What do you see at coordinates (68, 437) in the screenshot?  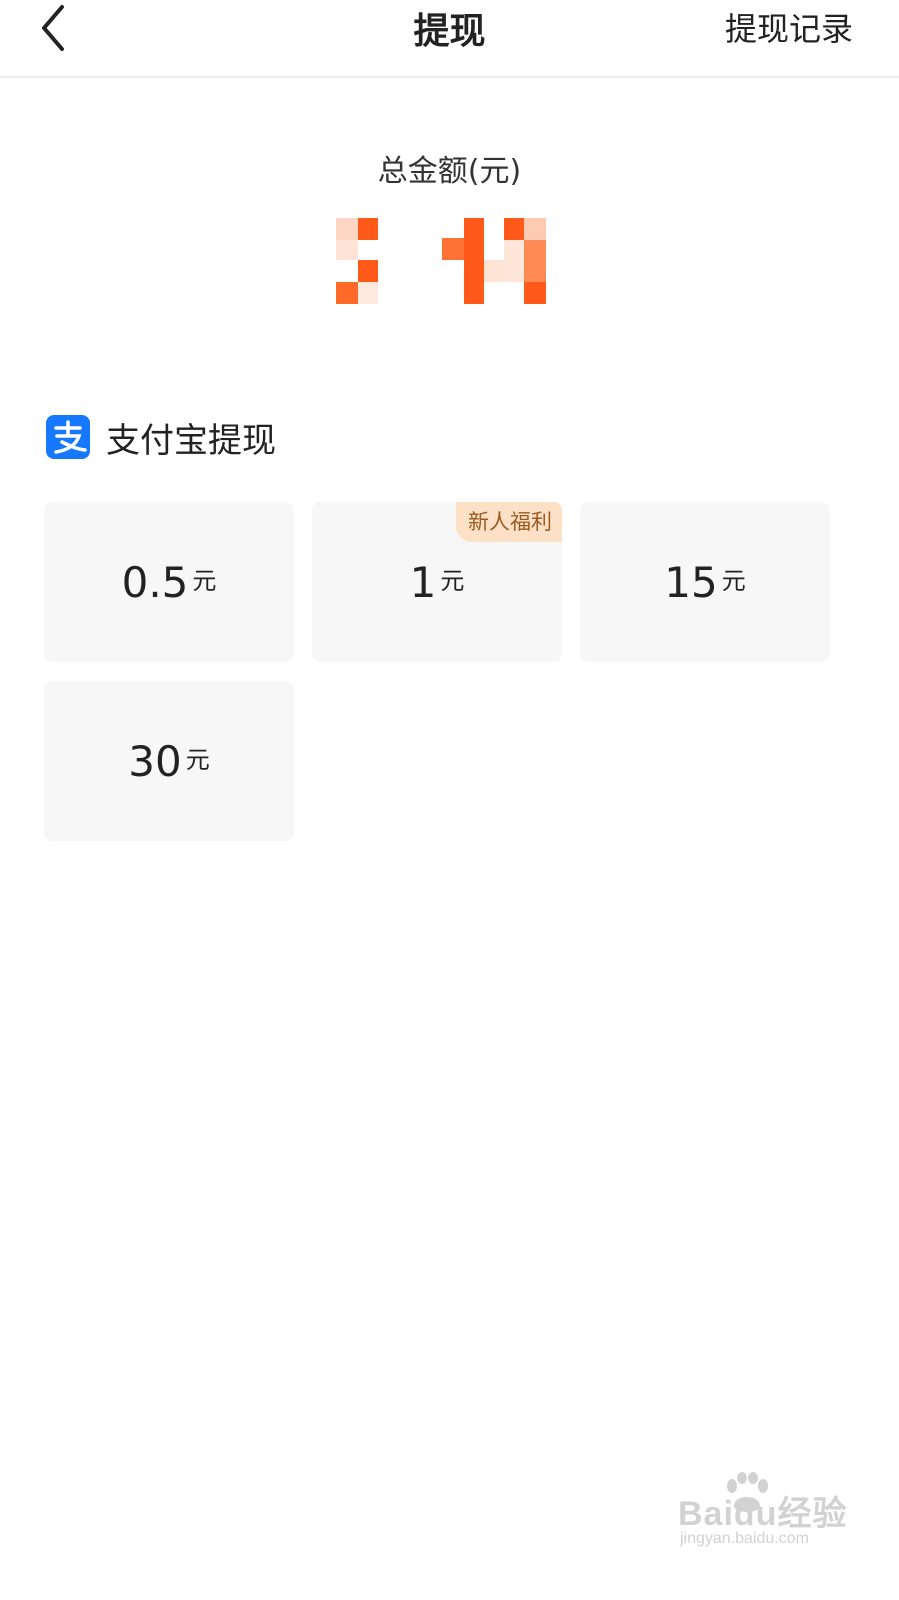 I see `alipay-icon` at bounding box center [68, 437].